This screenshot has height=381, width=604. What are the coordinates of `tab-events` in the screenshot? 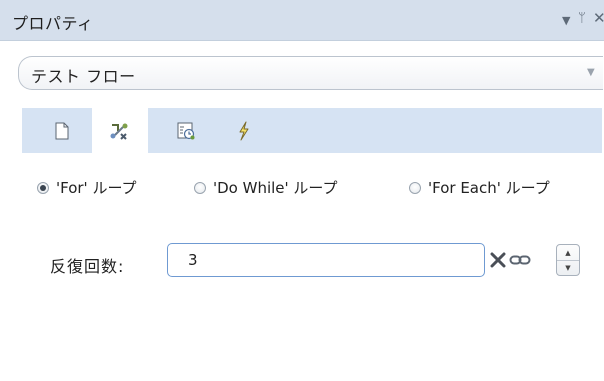 It's located at (244, 130).